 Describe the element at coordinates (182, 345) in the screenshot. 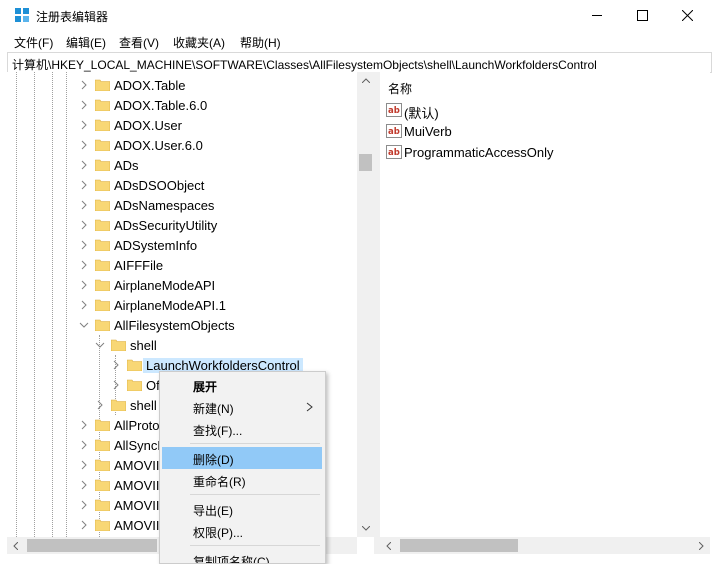

I see `tree-item: shell` at that location.